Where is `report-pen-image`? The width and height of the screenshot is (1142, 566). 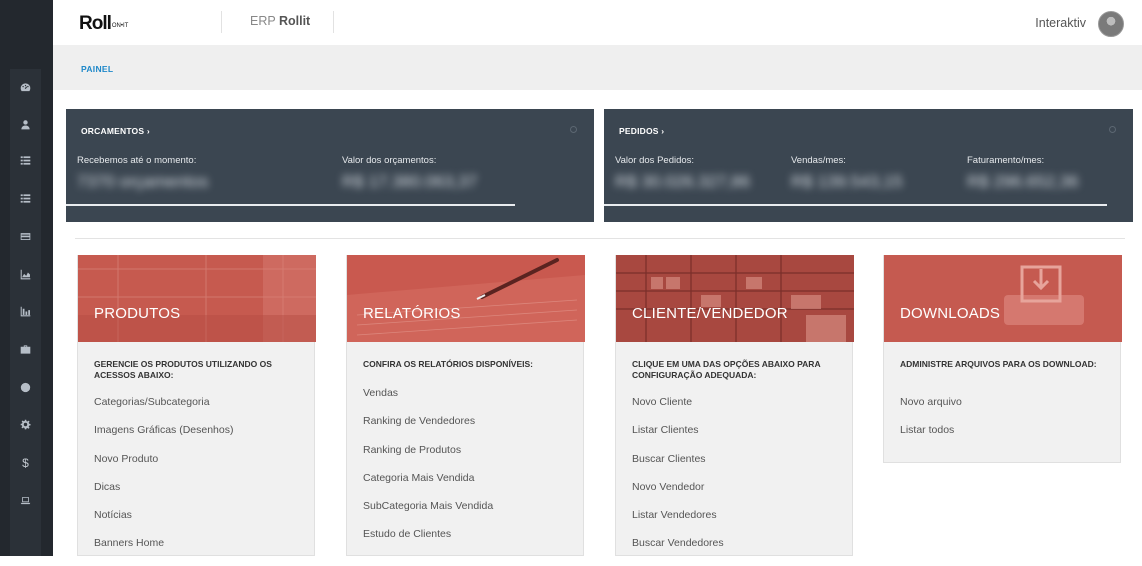
report-pen-image is located at coordinates (466, 298).